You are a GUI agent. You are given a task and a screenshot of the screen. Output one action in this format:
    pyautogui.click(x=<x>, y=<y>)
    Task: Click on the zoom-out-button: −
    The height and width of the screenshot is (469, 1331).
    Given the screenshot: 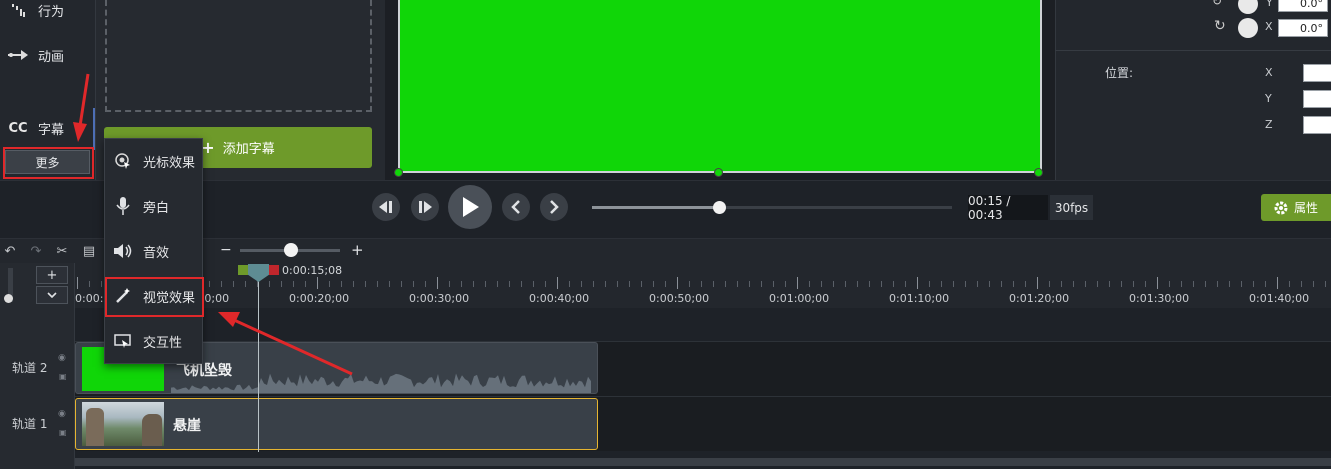 What is the action you would take?
    pyautogui.click(x=226, y=250)
    